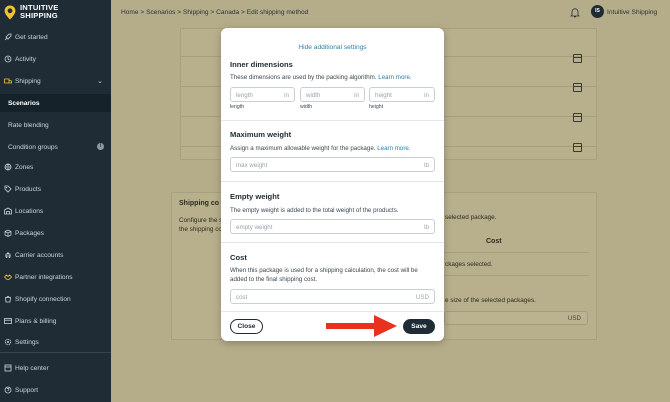  Describe the element at coordinates (36, 321) in the screenshot. I see `sidebar-item-label: Plans & billing` at that location.